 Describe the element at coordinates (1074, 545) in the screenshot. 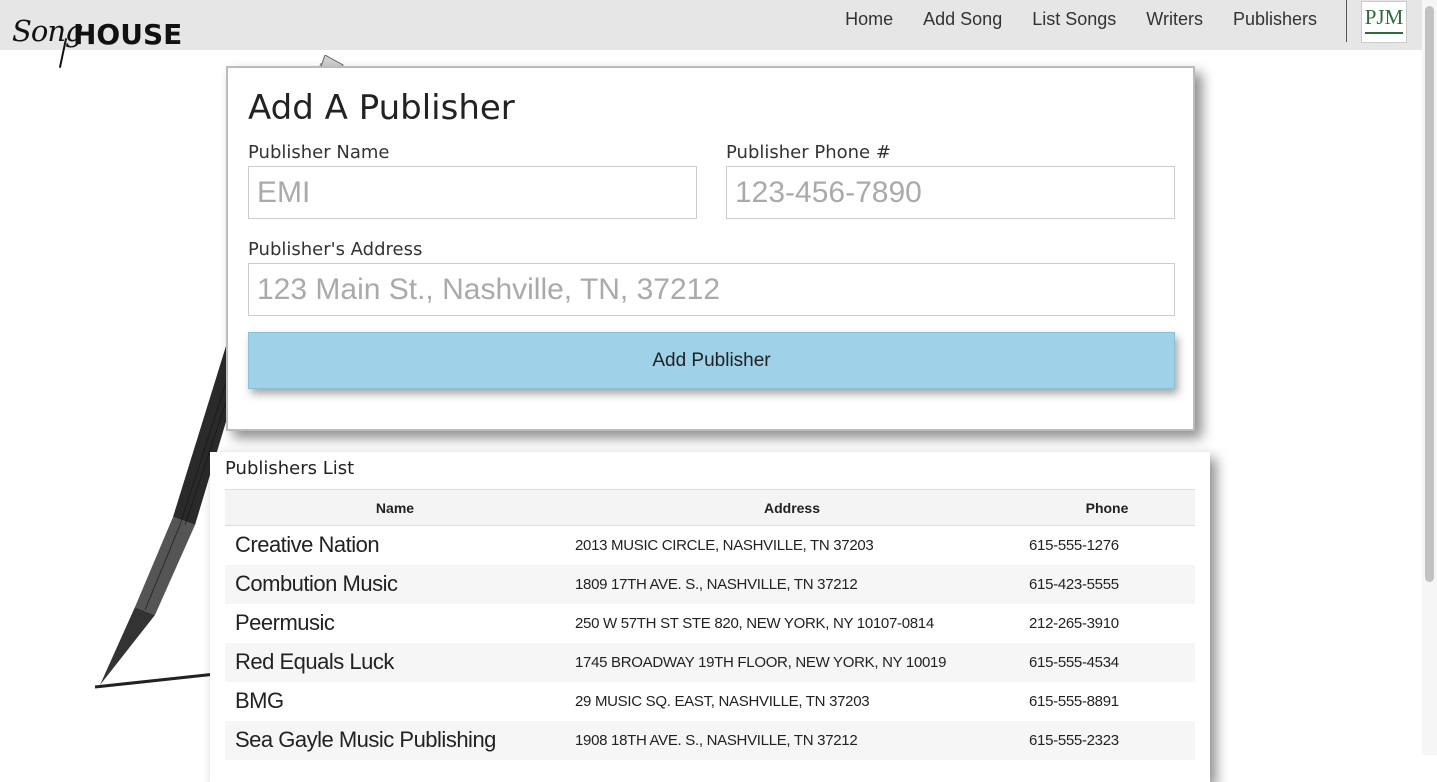

I see `publisher-phone-cell: 615-555-1276` at that location.